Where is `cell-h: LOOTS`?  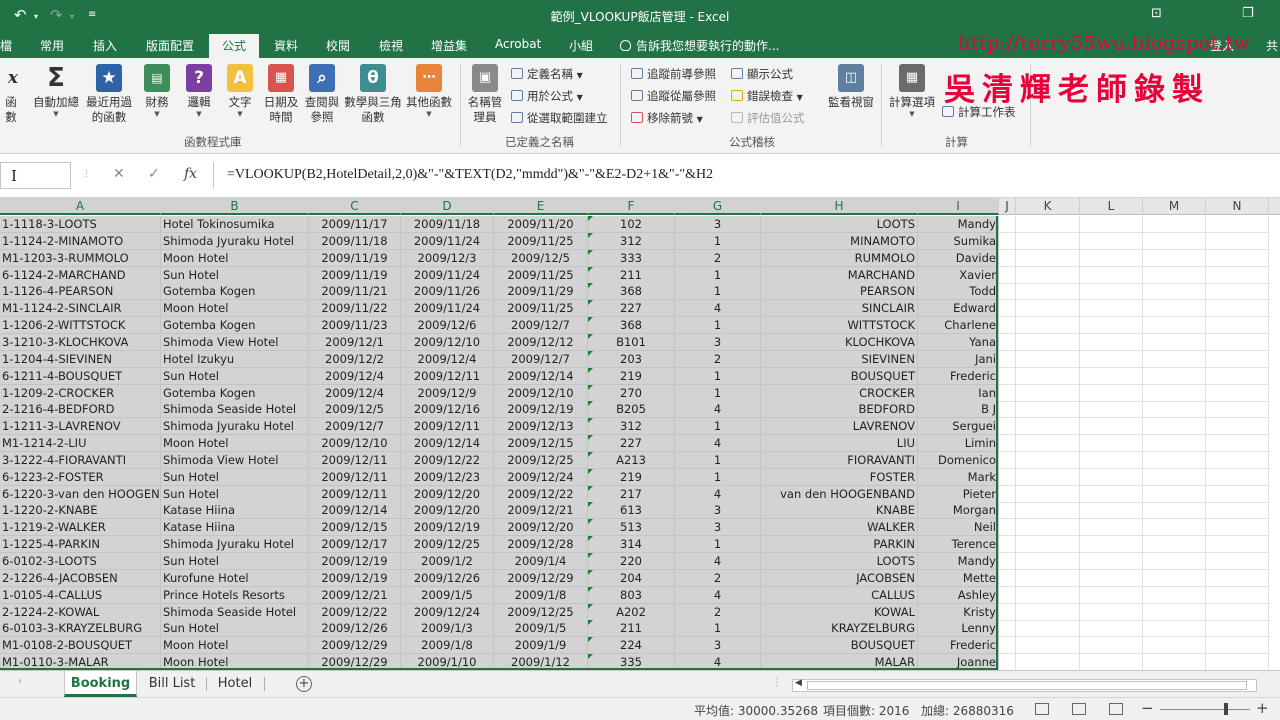 cell-h: LOOTS is located at coordinates (839, 561).